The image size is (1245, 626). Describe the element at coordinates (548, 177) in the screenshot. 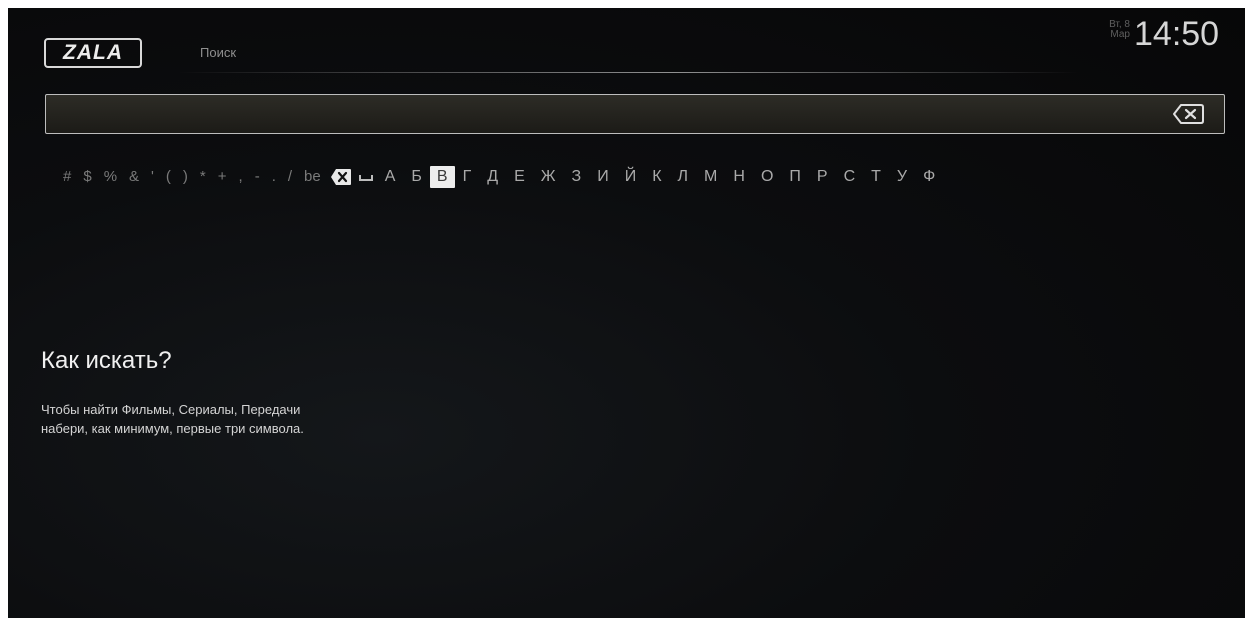

I see `key-letter-zh: Ж` at that location.